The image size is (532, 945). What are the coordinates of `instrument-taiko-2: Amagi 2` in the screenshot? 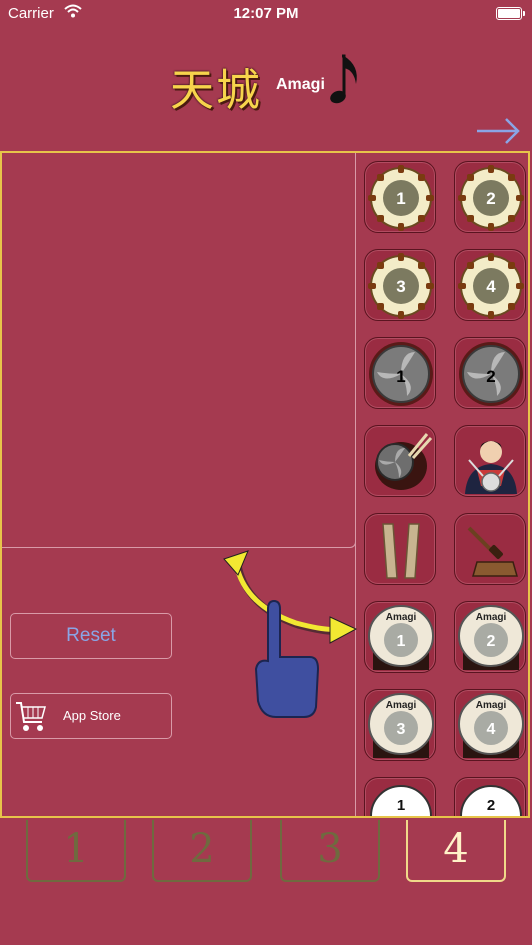 It's located at (490, 637).